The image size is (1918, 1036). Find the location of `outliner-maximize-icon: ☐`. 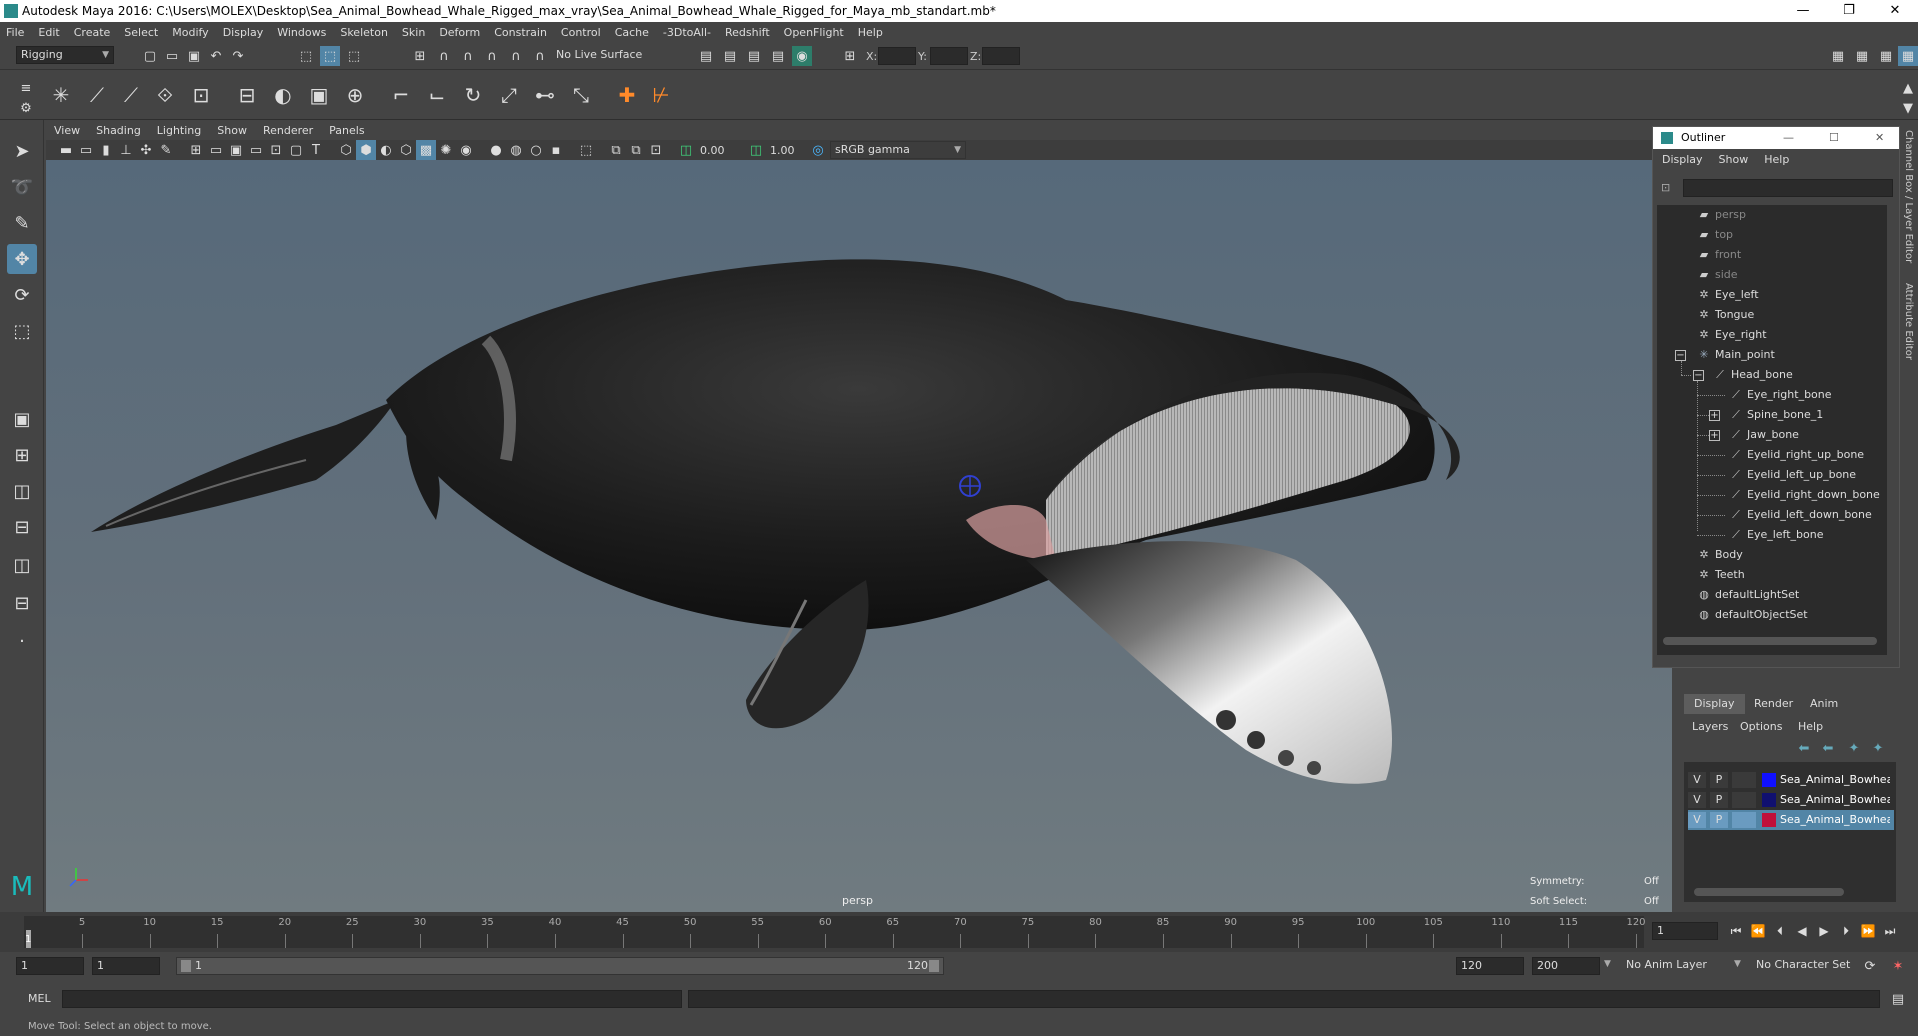

outliner-maximize-icon: ☐ is located at coordinates (1834, 138).